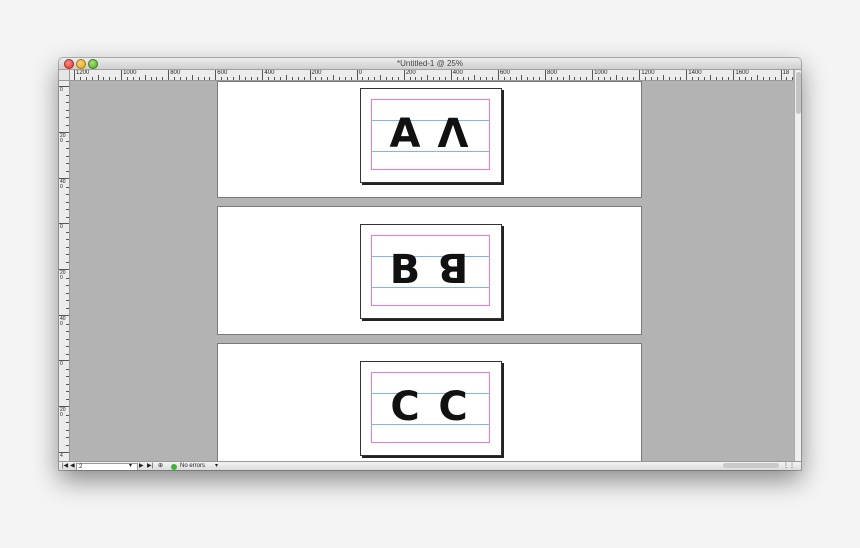  Describe the element at coordinates (742, 73) in the screenshot. I see `ruler-label: 1600` at that location.